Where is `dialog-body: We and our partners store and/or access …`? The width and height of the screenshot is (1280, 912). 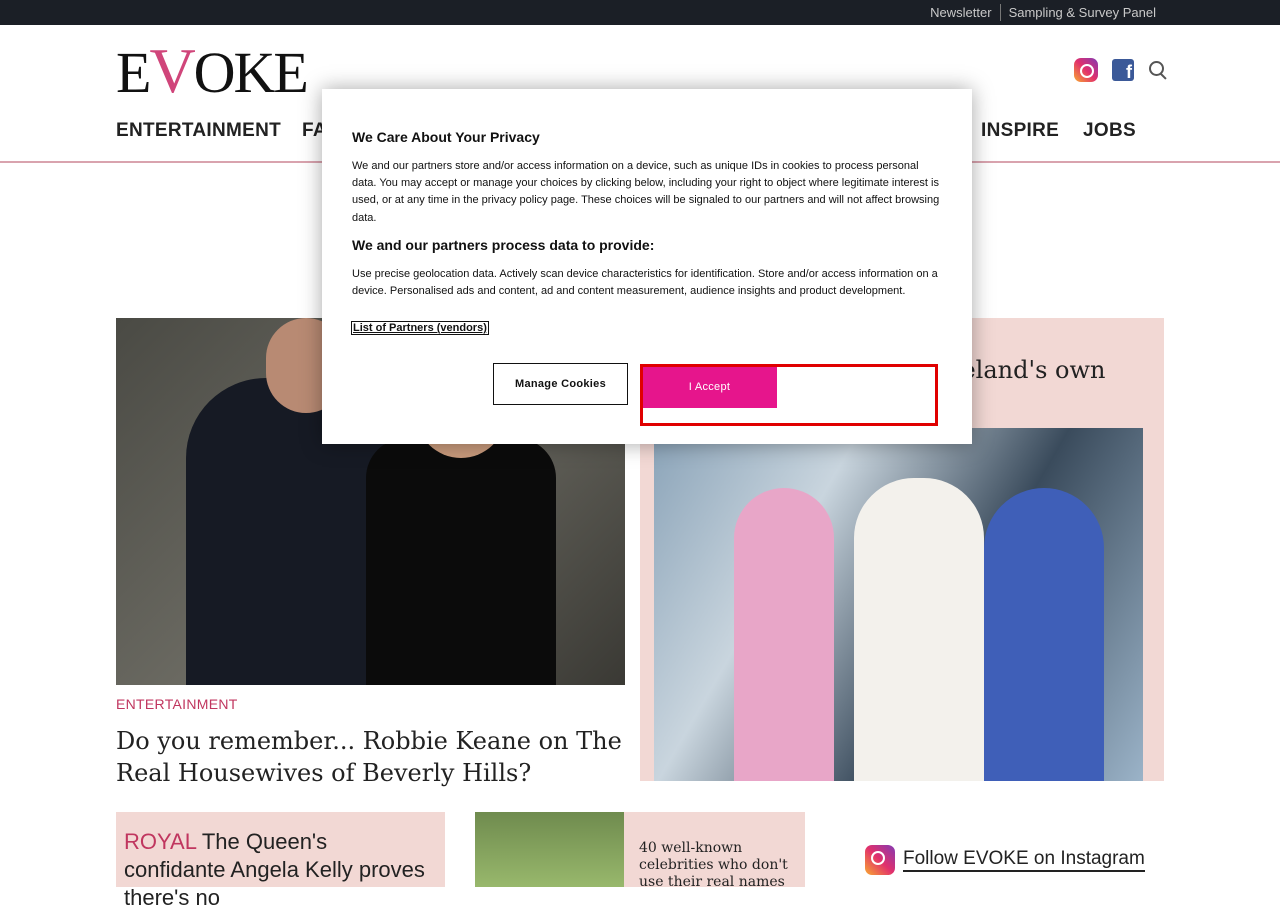
dialog-body: We and our partners store and/or access … is located at coordinates (646, 192).